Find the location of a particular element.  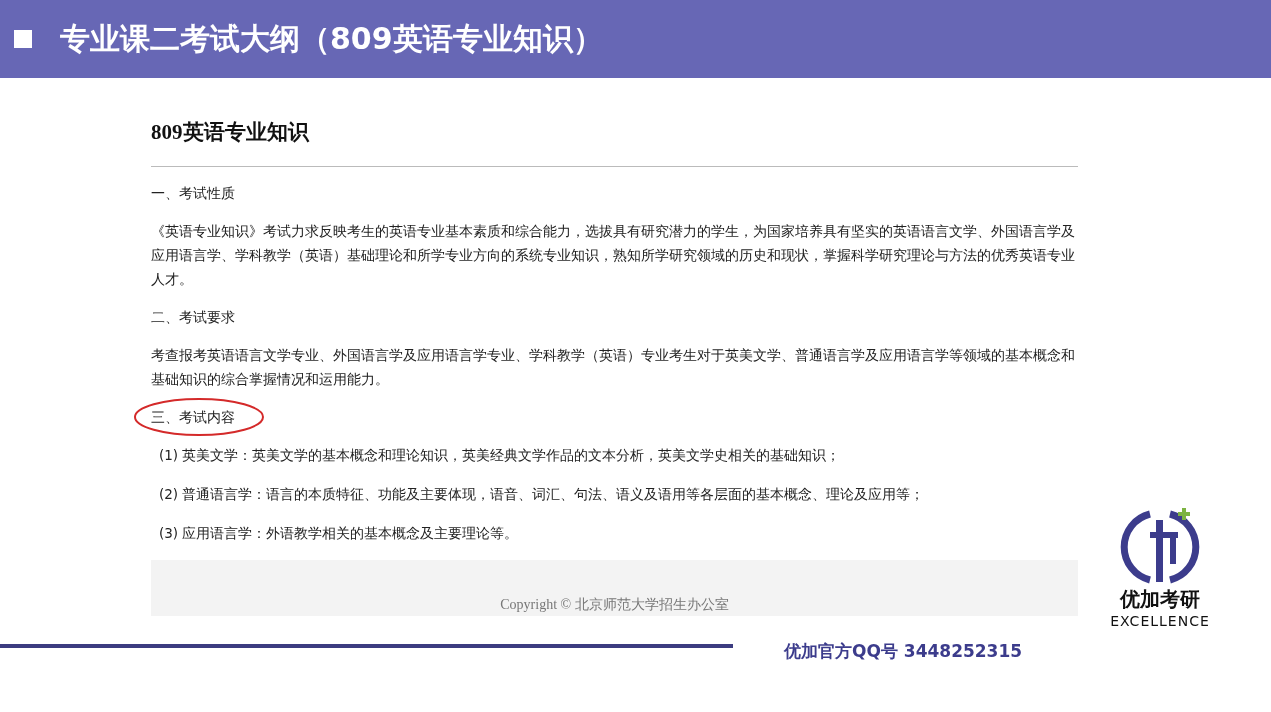

logo-icon is located at coordinates (1160, 546).